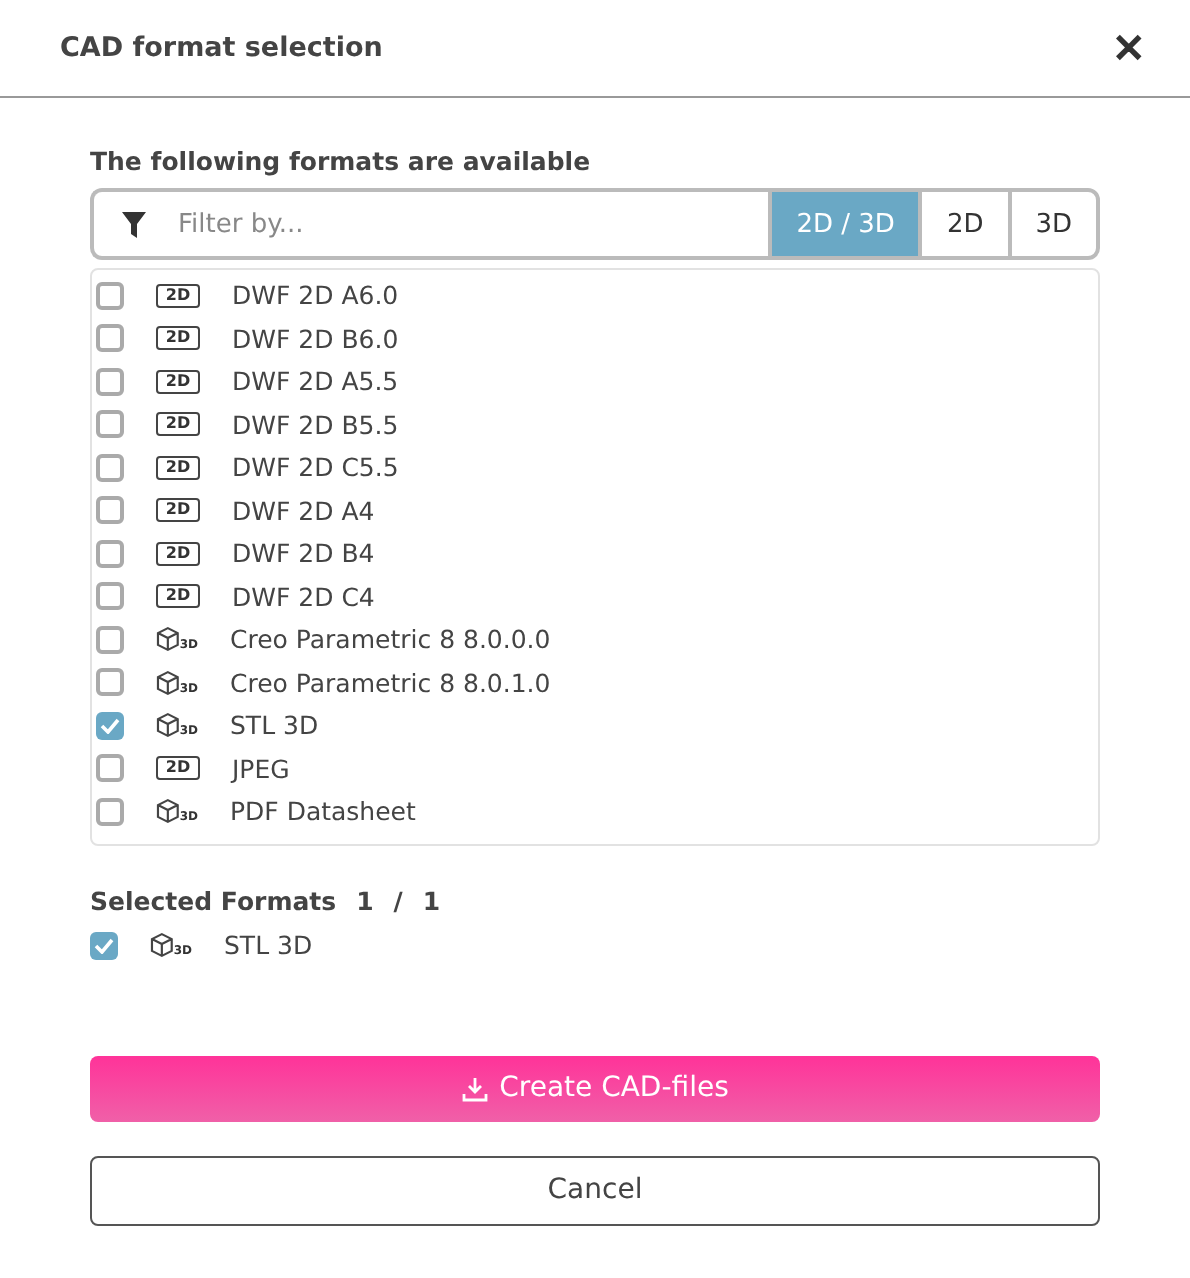  What do you see at coordinates (315, 467) in the screenshot?
I see `format-name: DWF 2D C5.5` at bounding box center [315, 467].